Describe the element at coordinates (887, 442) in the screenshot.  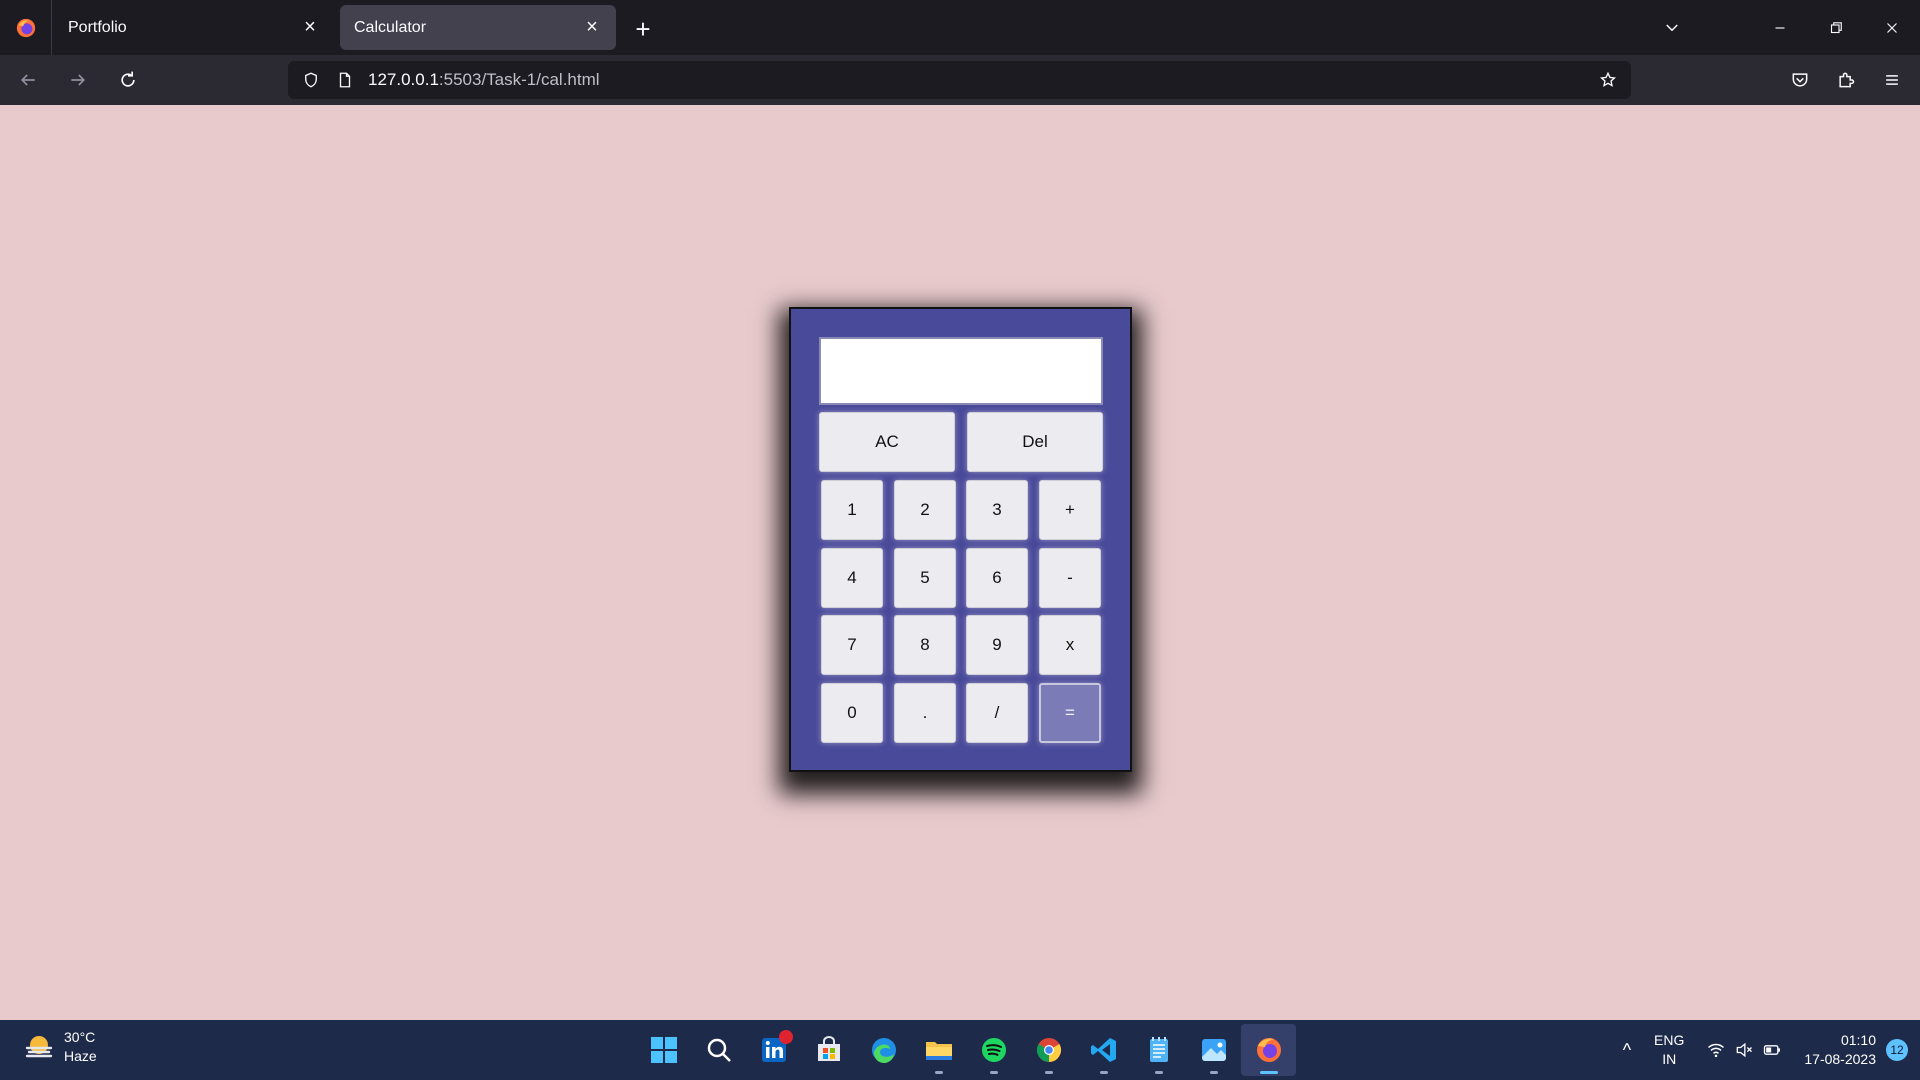
I see `all-clear-button: AC` at that location.